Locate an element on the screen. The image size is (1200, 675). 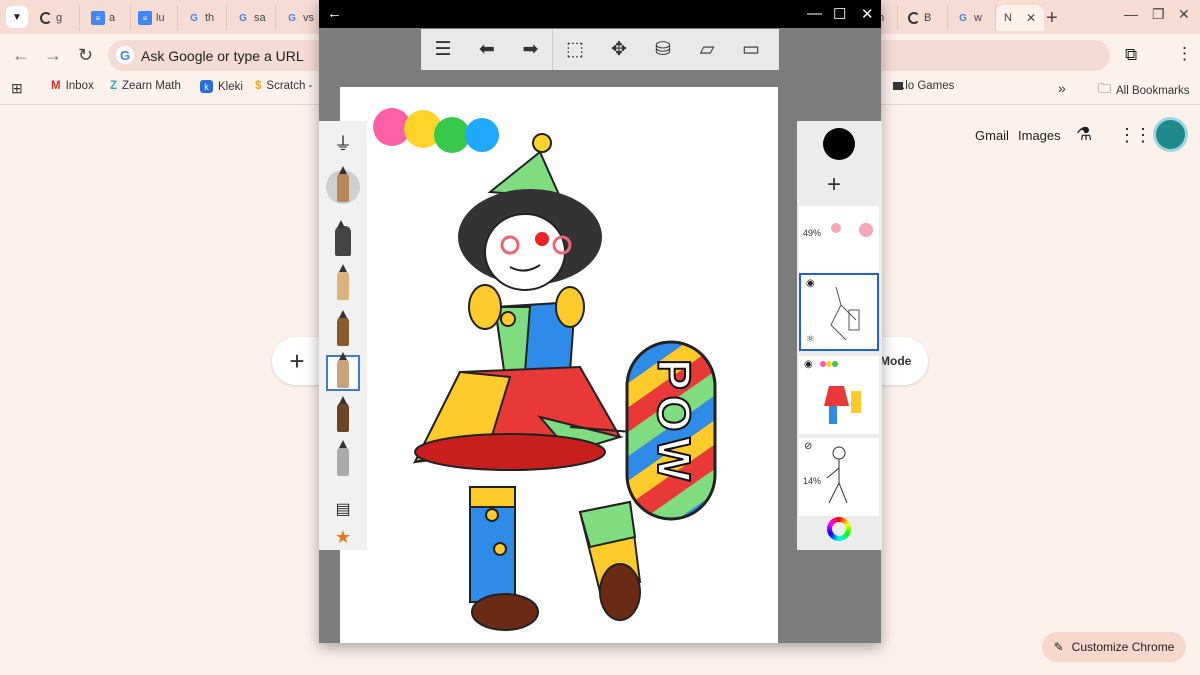
tab-label: th is located at coordinates (210, 18).